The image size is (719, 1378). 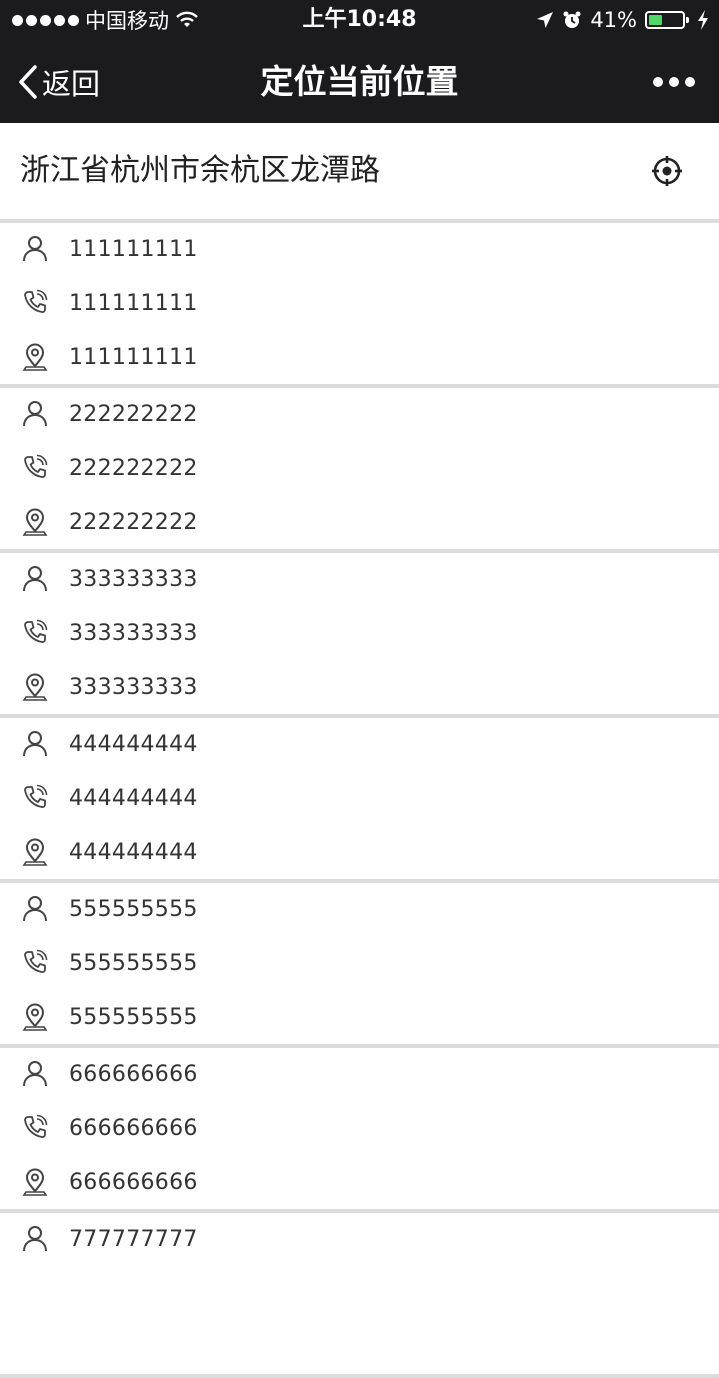 I want to click on contact-phone-row: 444444444, so click(x=359, y=799).